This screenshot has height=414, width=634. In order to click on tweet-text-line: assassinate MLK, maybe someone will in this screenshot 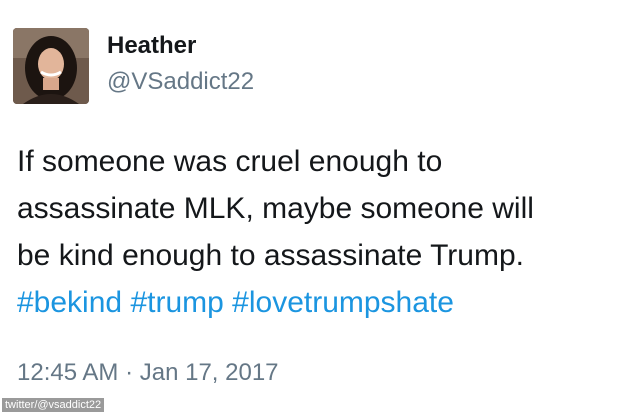, I will do `click(275, 208)`.